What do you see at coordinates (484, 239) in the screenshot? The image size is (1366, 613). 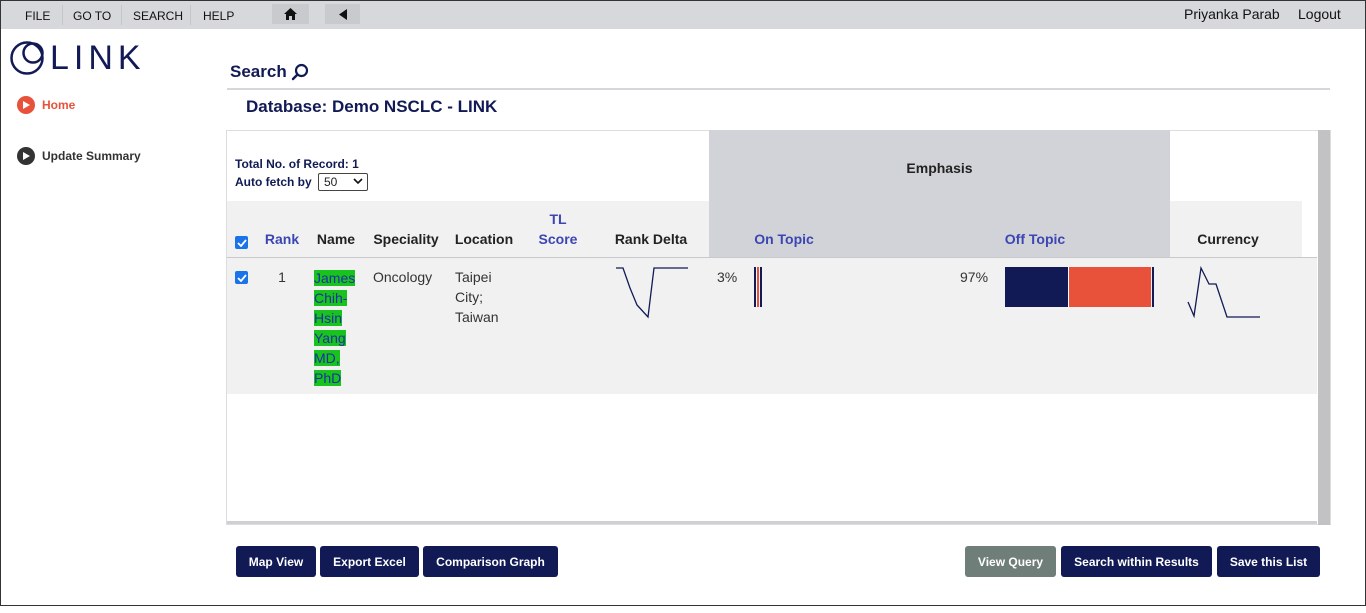 I see `column-header-location: Location` at bounding box center [484, 239].